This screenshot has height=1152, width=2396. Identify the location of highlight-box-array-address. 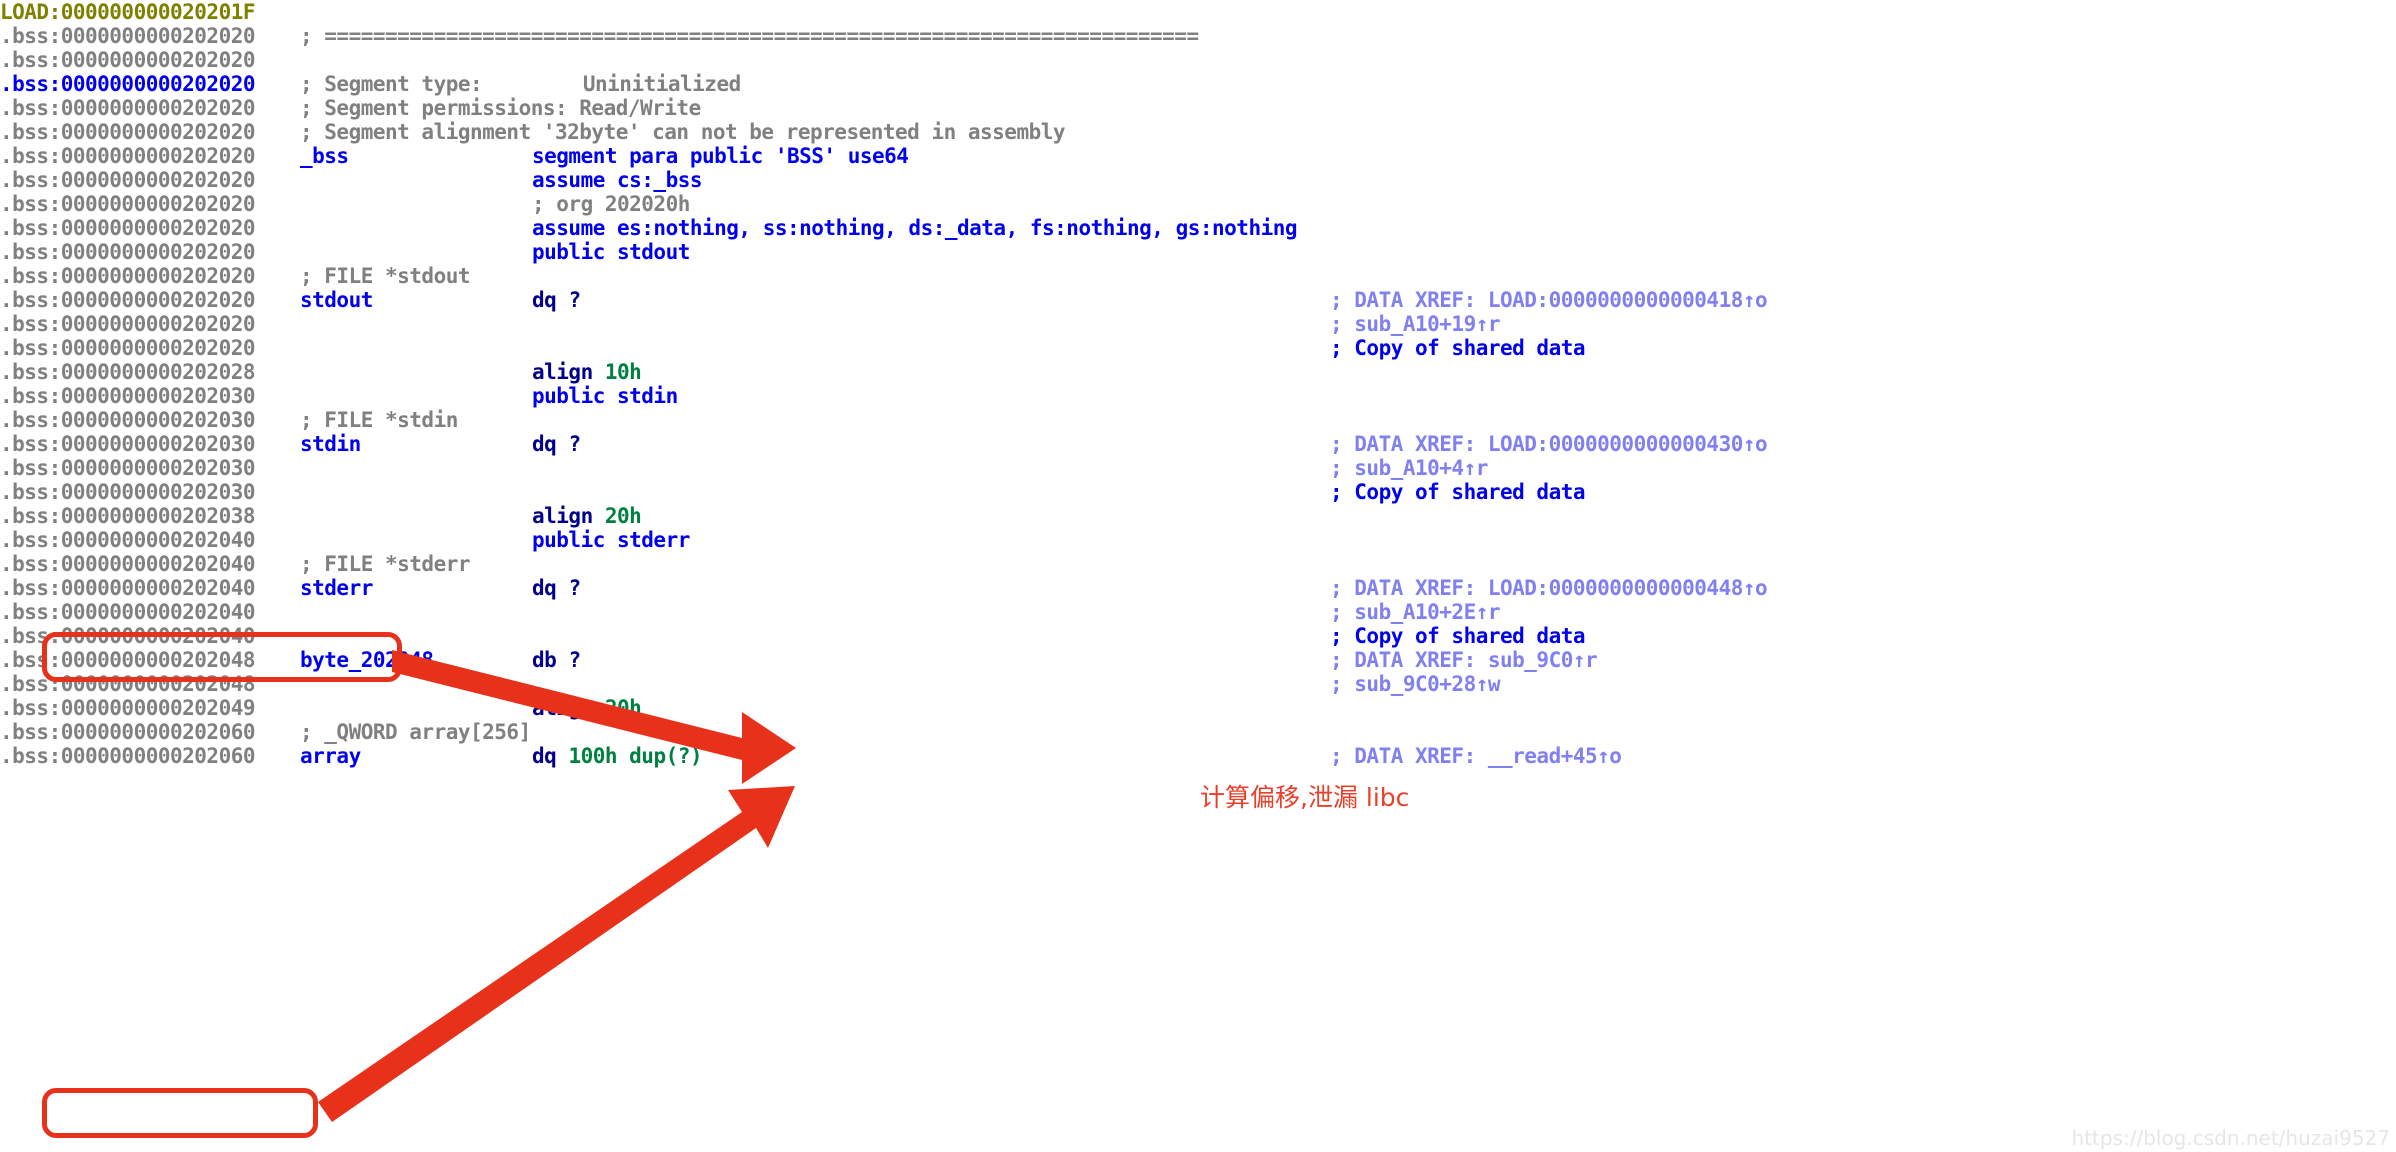
(180, 1113).